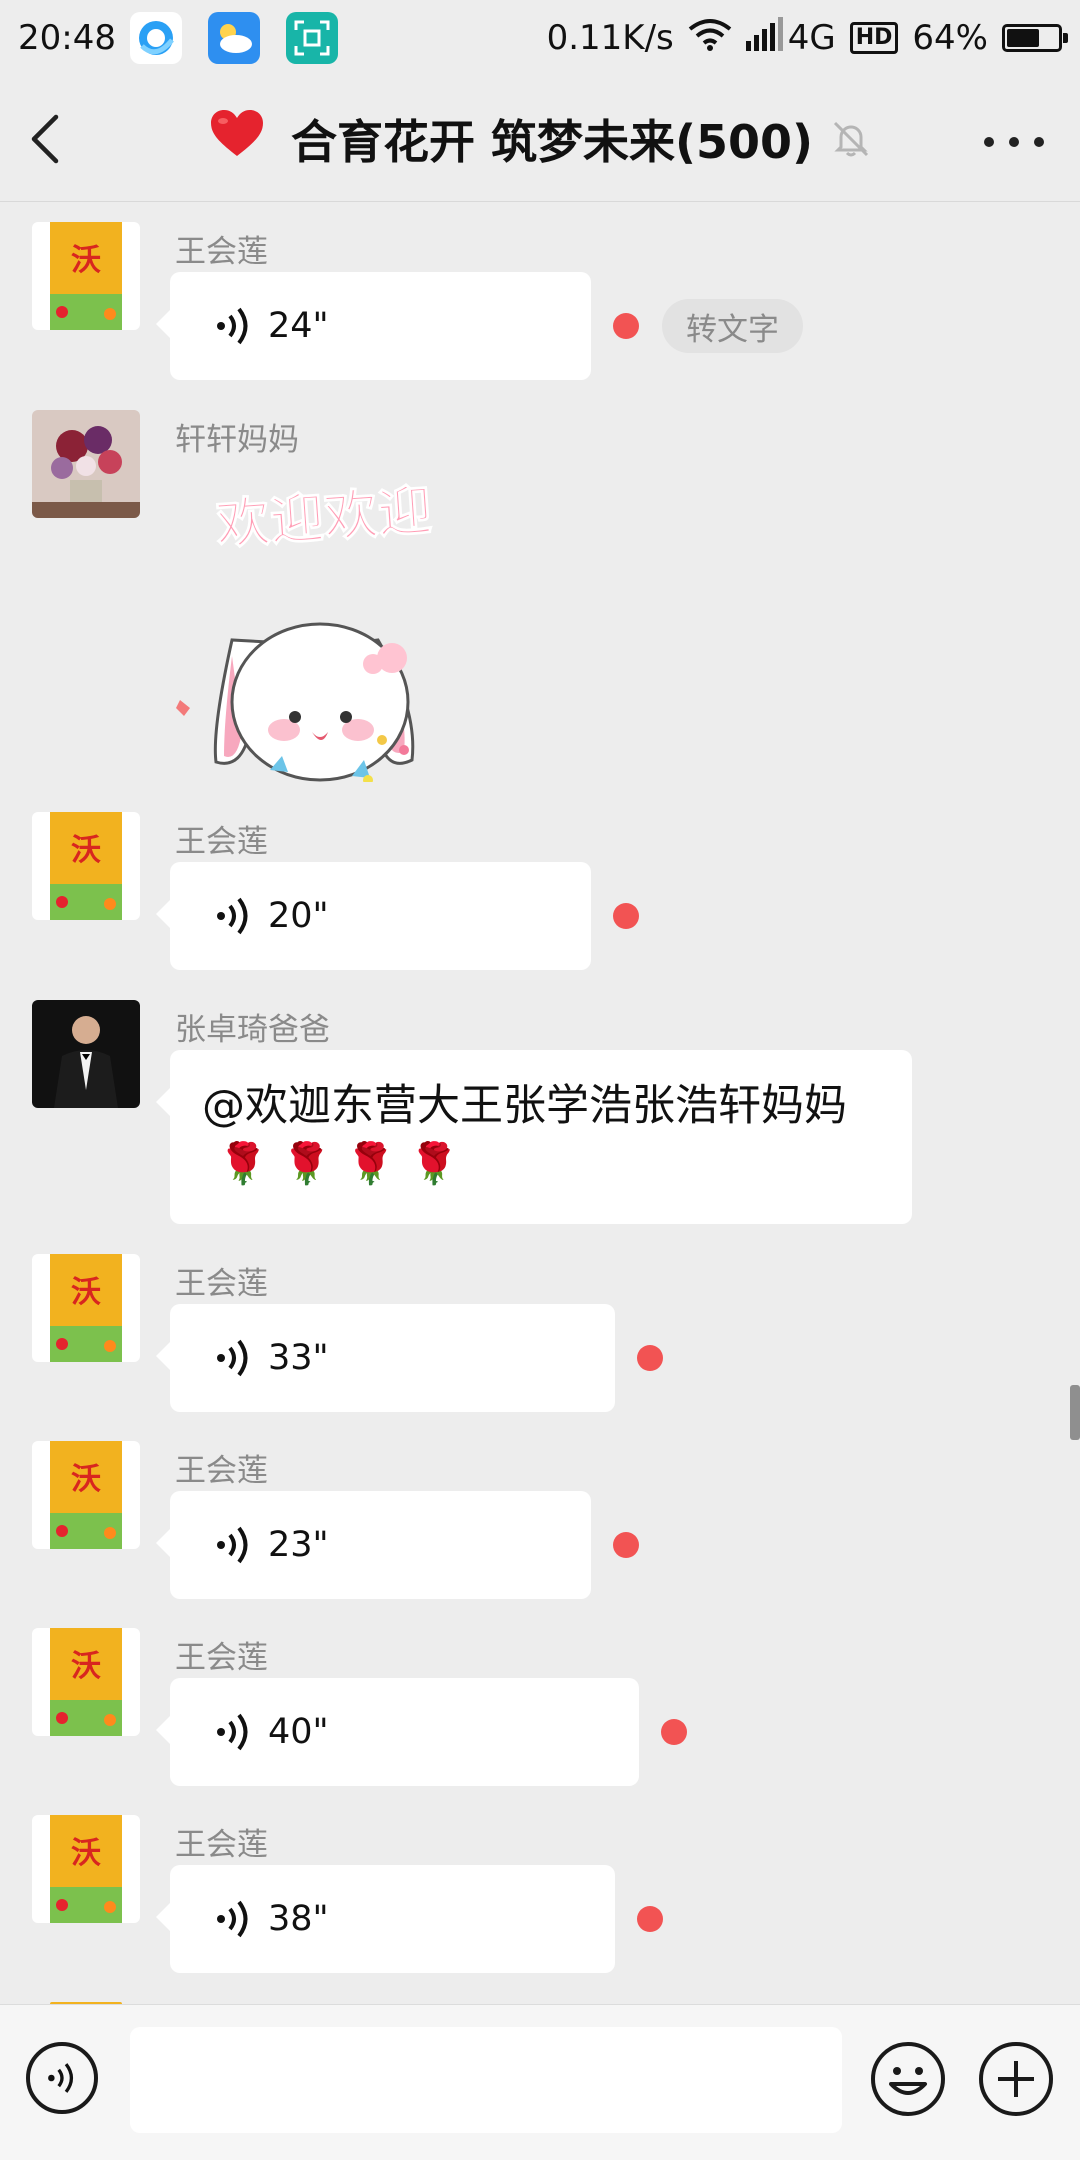  I want to click on status-bar: 20:48 0.11K/s 4G HD 64%, so click(540, 38).